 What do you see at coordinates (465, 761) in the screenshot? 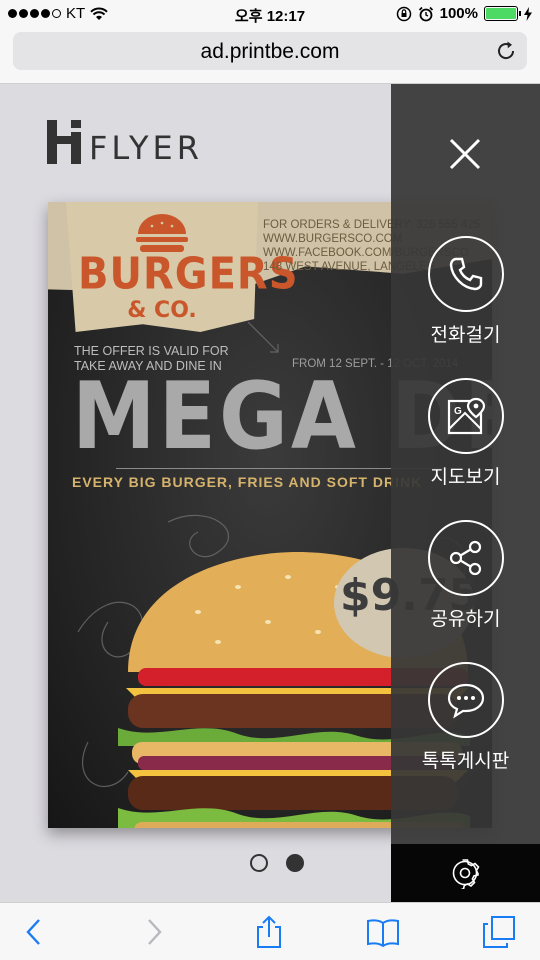
I see `talk-board-label: 톡톡게시판` at bounding box center [465, 761].